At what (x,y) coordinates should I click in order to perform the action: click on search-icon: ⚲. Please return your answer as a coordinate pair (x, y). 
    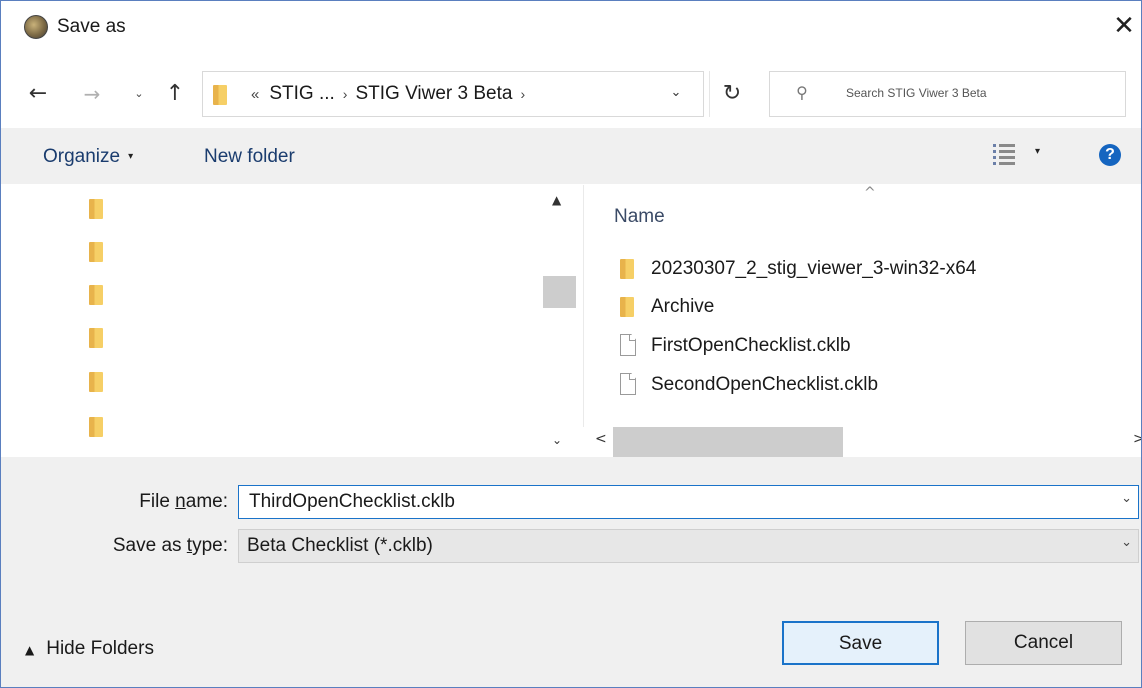
    Looking at the image, I should click on (802, 92).